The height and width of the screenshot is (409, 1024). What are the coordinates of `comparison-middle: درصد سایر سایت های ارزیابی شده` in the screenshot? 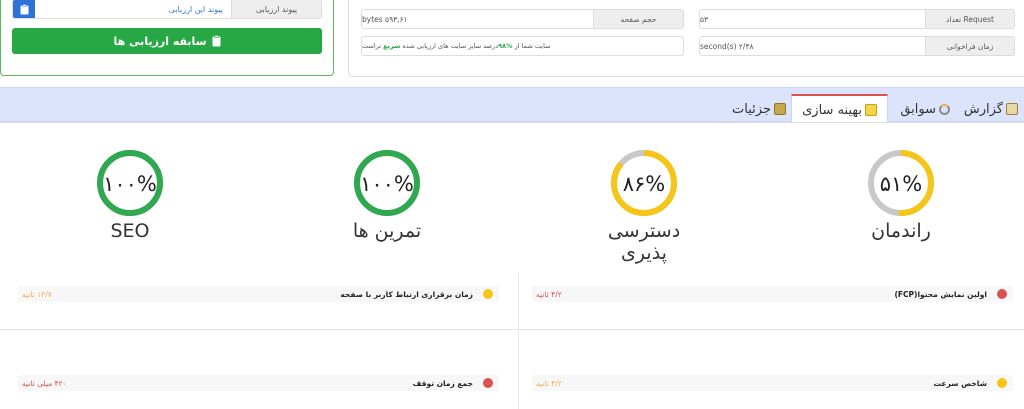 It's located at (450, 46).